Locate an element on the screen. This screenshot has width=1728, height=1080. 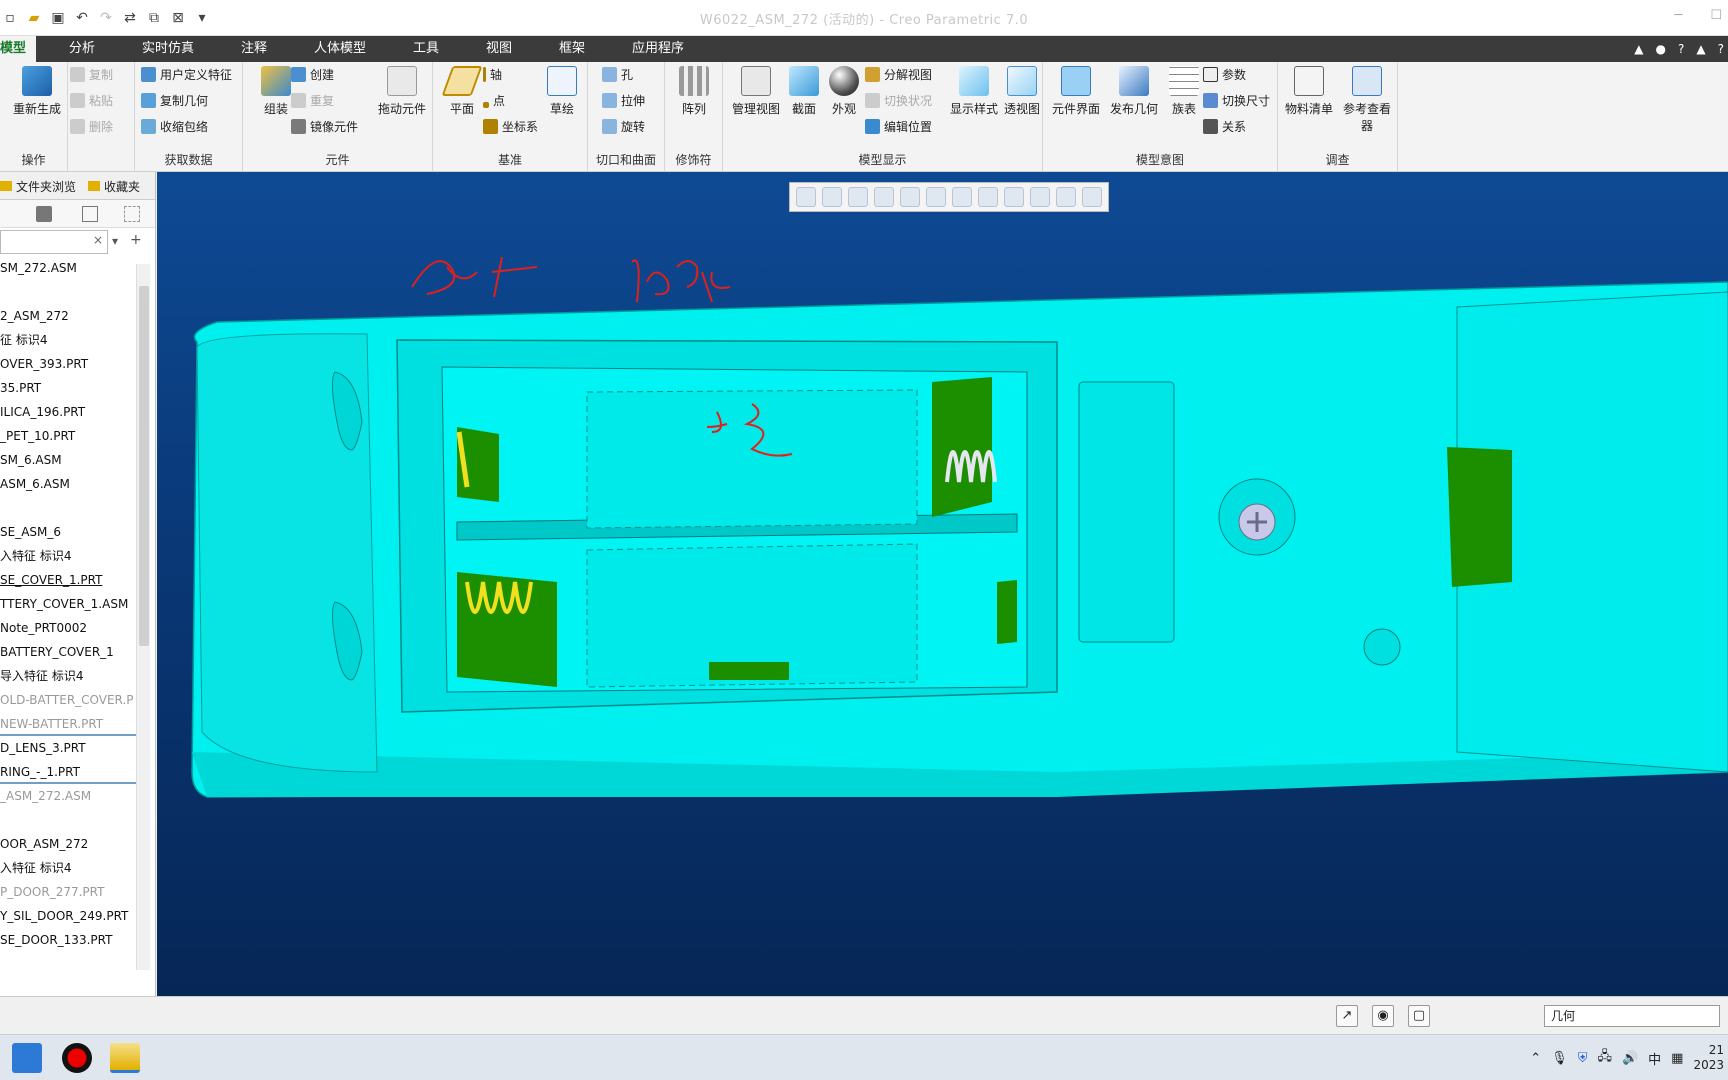
selection-box-icon: ▢ is located at coordinates (1419, 1016).